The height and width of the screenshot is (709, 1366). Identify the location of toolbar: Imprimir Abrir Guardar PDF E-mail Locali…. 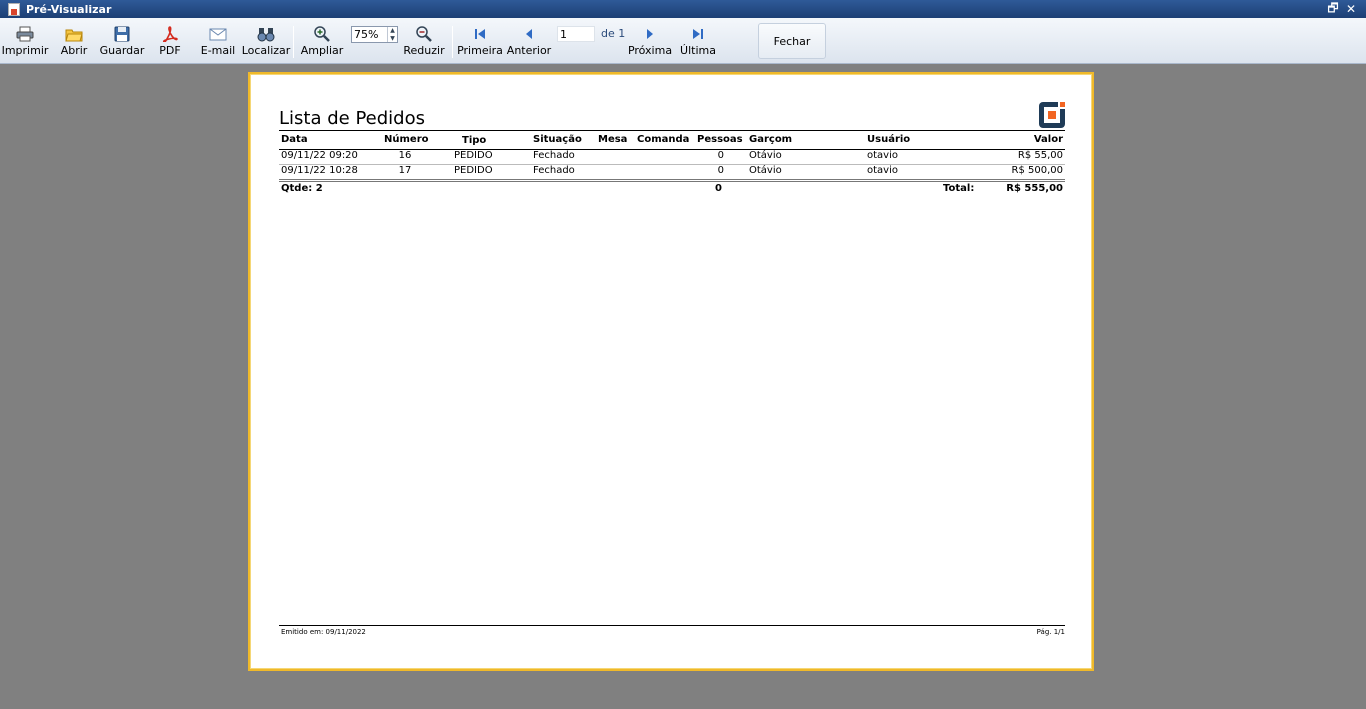
(683, 41).